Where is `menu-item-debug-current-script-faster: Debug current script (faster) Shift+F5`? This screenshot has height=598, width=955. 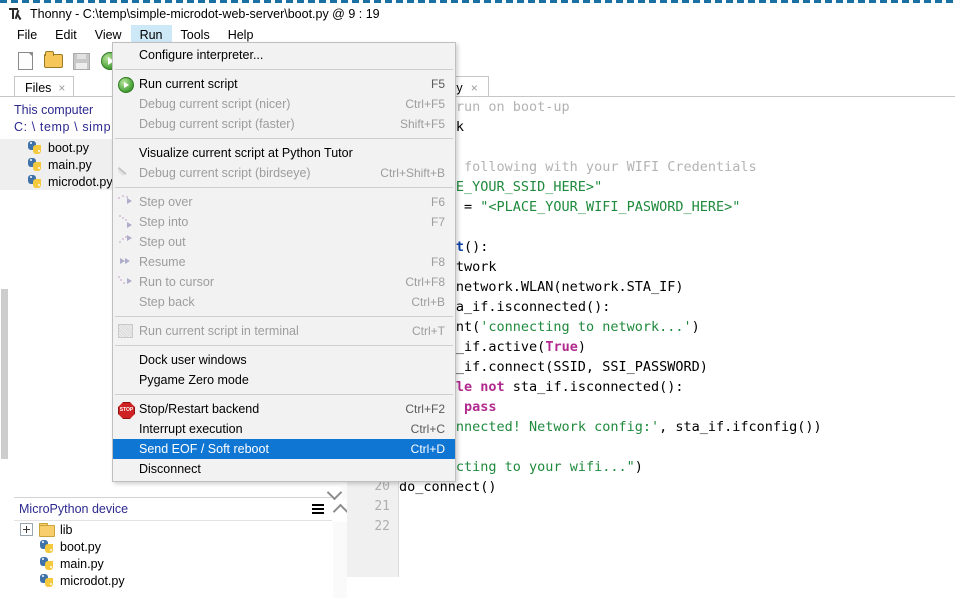
menu-item-debug-current-script-faster: Debug current script (faster) Shift+F5 is located at coordinates (284, 124).